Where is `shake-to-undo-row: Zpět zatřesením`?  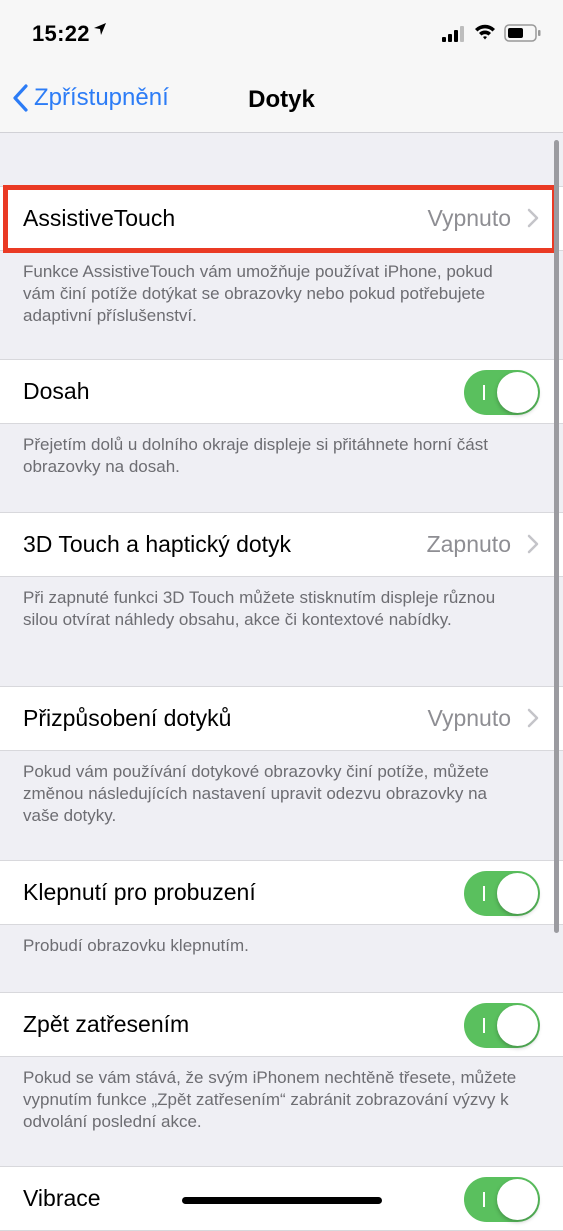
shake-to-undo-row: Zpět zatřesením is located at coordinates (281, 1024).